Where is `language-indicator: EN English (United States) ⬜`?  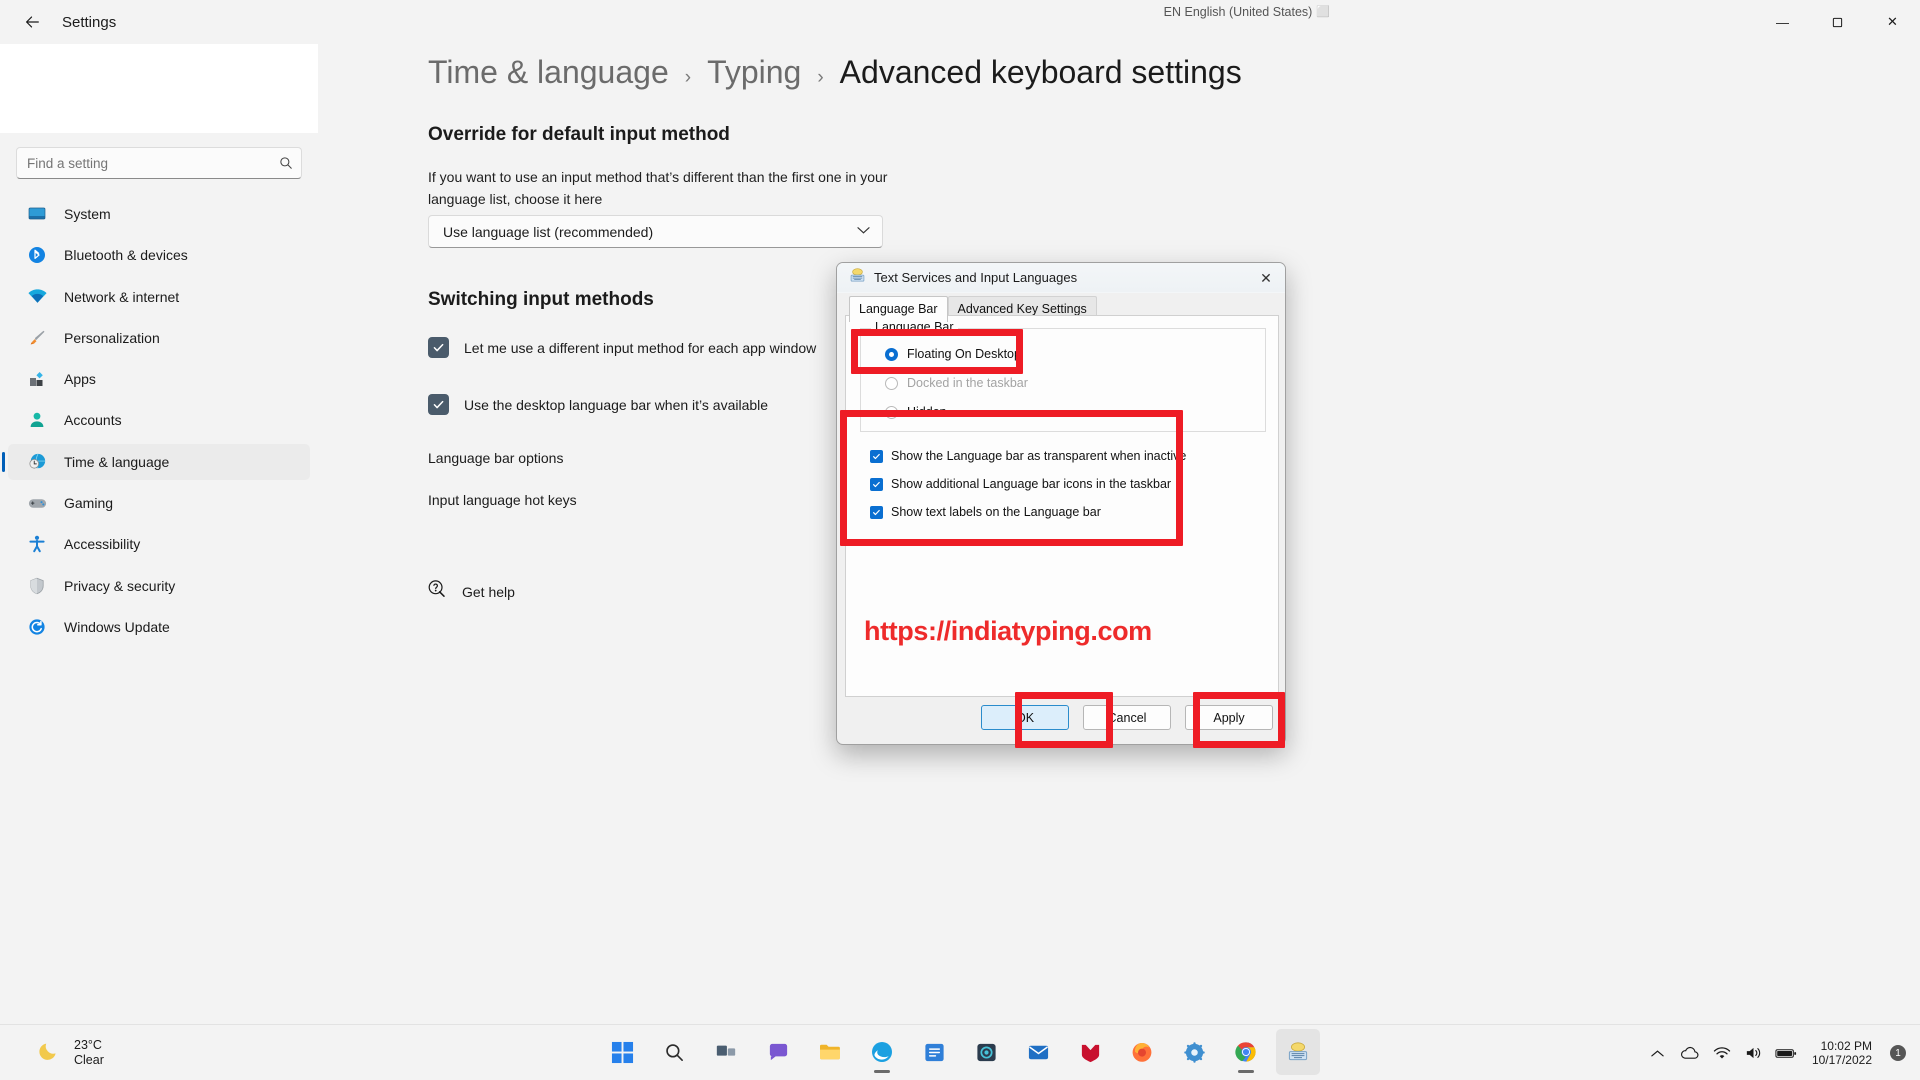
language-indicator: EN English (United States) ⬜ is located at coordinates (1238, 12).